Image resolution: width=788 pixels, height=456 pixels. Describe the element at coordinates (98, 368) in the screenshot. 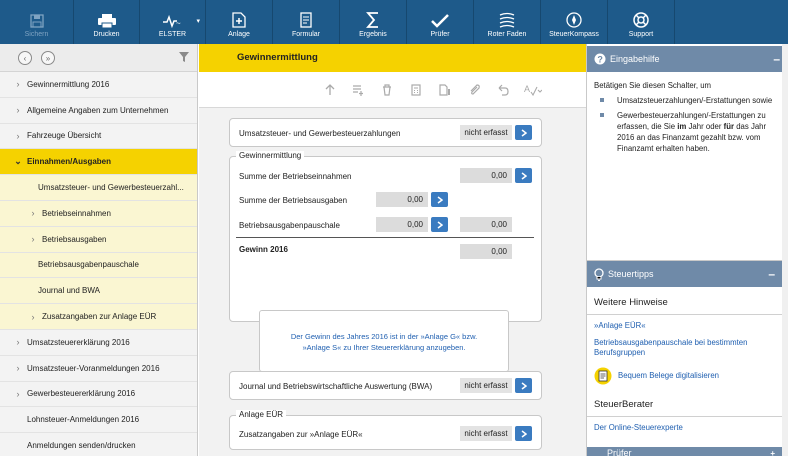

I see `nav-item-ust-voranmeldungen: › Umsatzsteuer-Voranmeldungen 2016` at that location.